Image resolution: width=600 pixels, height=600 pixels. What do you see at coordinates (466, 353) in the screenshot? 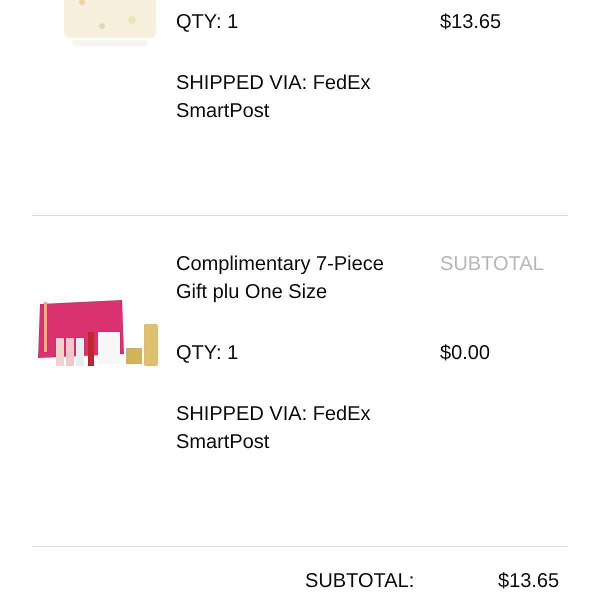
I see `price-text: $0.00` at bounding box center [466, 353].